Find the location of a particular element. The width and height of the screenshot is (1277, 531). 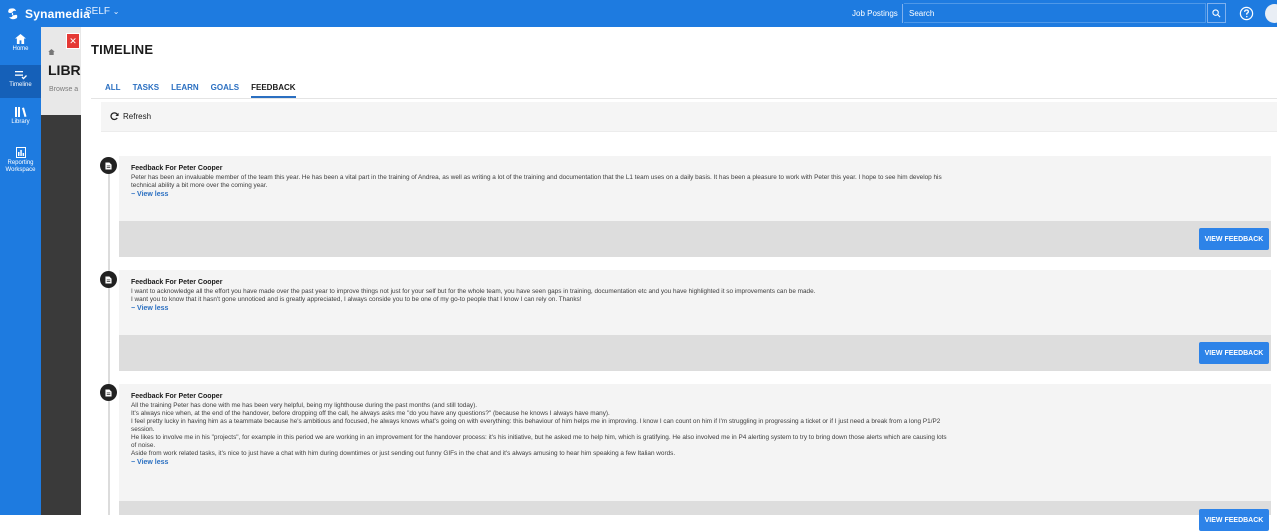

search-icon is located at coordinates (1216, 12).